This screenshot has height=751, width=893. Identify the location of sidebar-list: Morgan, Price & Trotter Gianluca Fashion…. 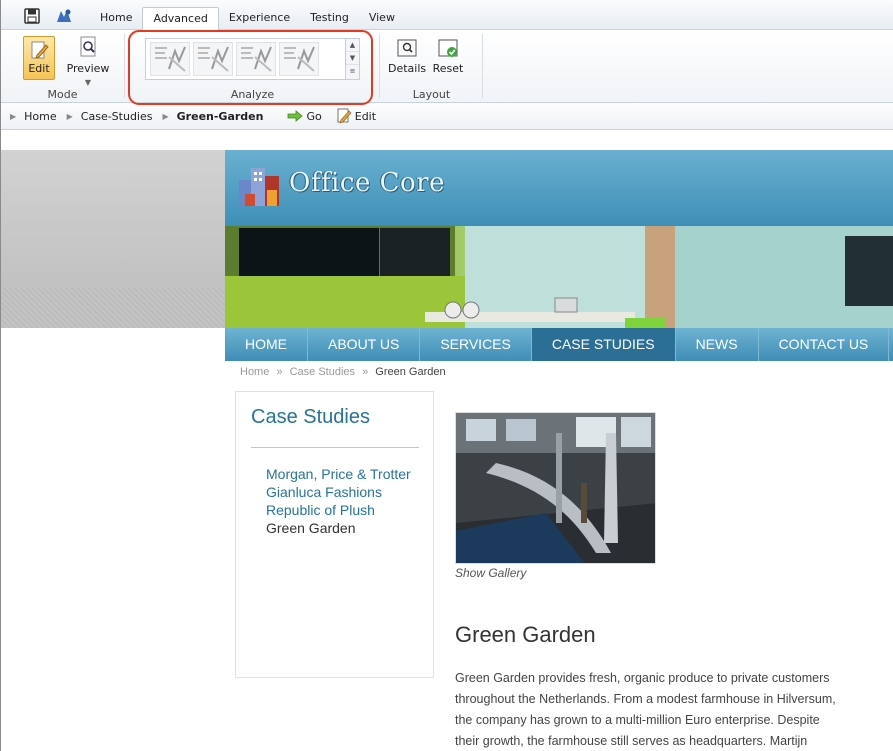
(338, 501).